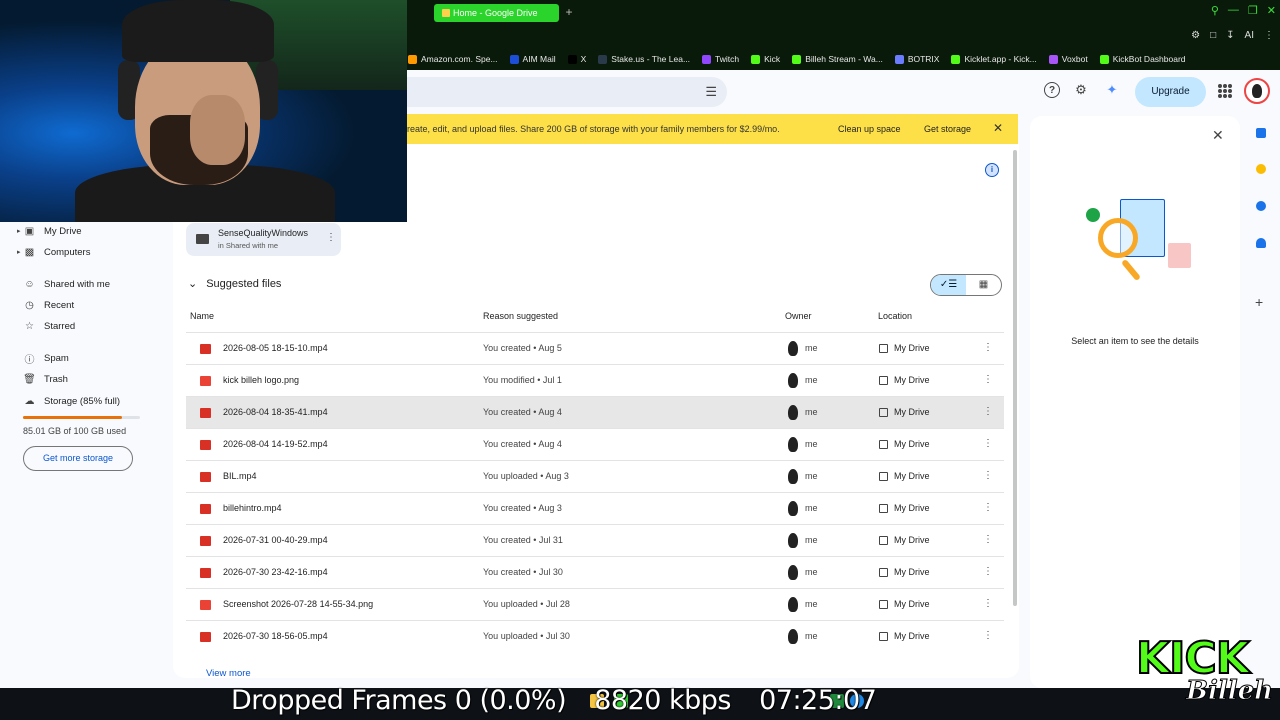 The height and width of the screenshot is (720, 1280). I want to click on contacts-icon, so click(1261, 243).